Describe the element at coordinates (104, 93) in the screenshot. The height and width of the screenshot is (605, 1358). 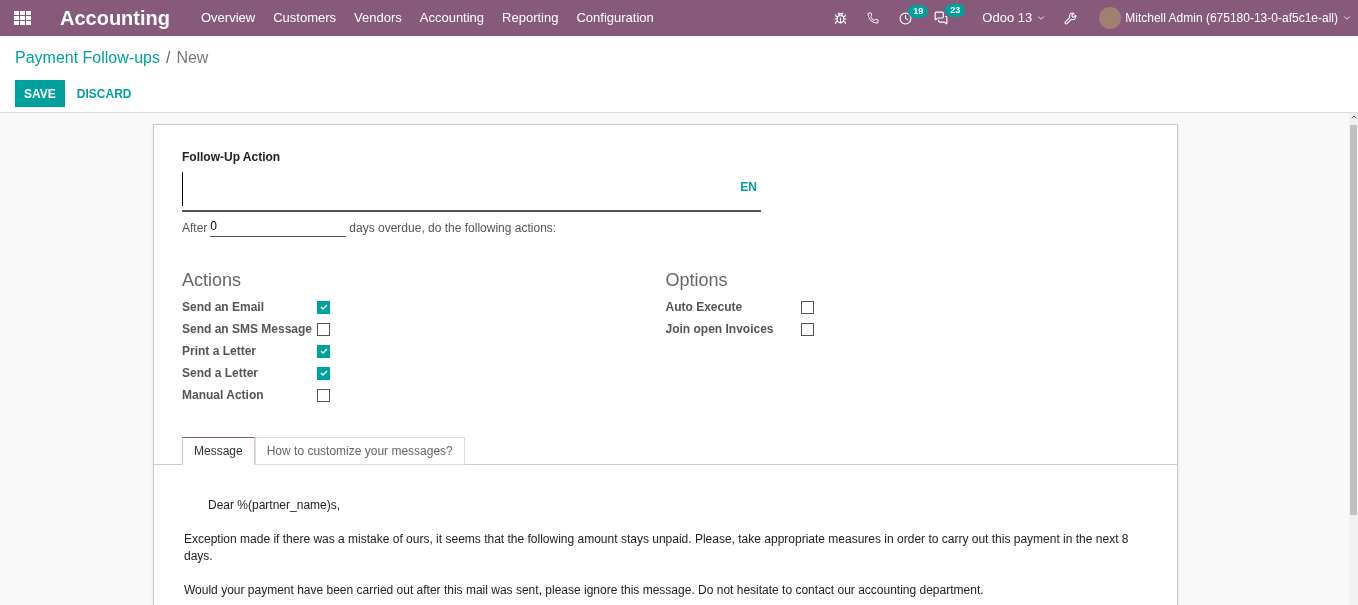
I see `discard-button: DISCARD` at that location.